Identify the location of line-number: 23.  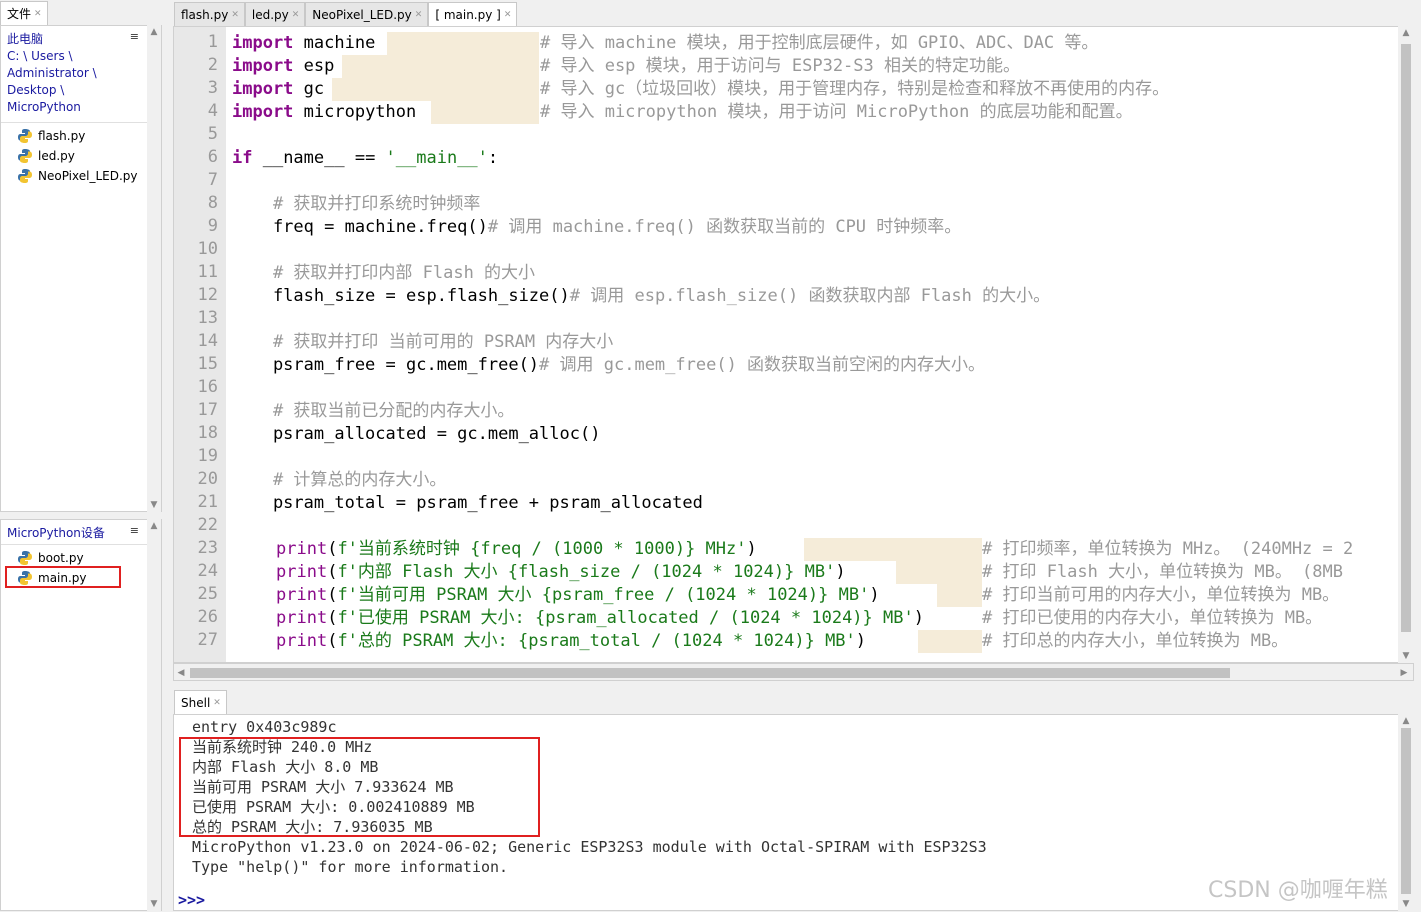
(207, 548).